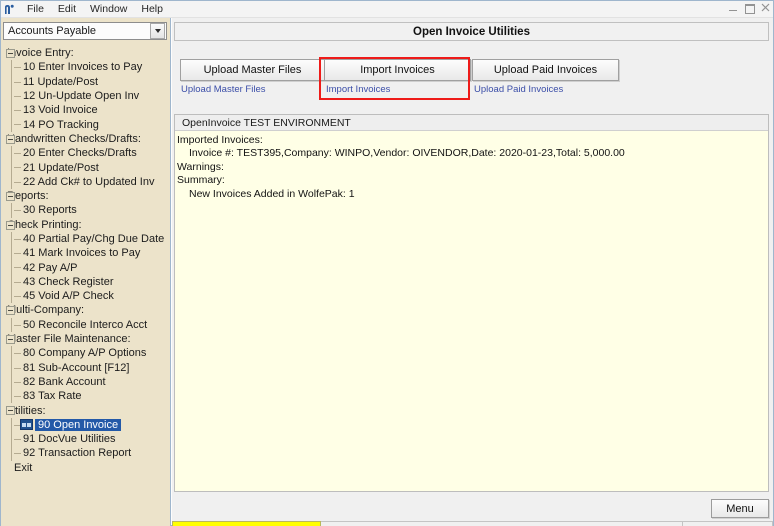 This screenshot has height=526, width=774. I want to click on menu-button: Menu, so click(740, 508).